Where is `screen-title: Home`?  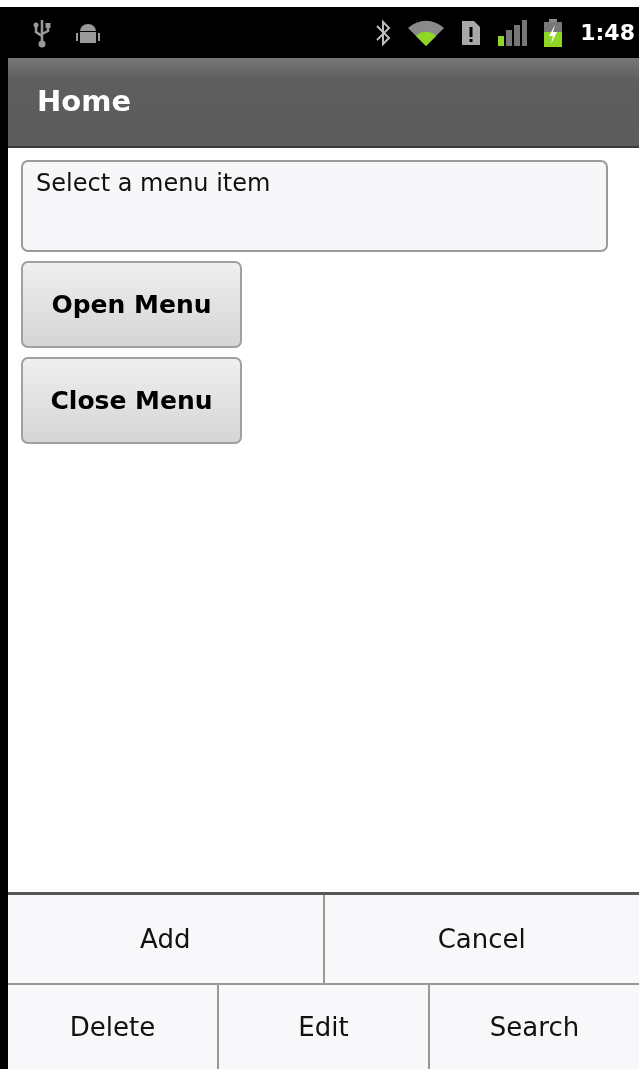
screen-title: Home is located at coordinates (84, 102).